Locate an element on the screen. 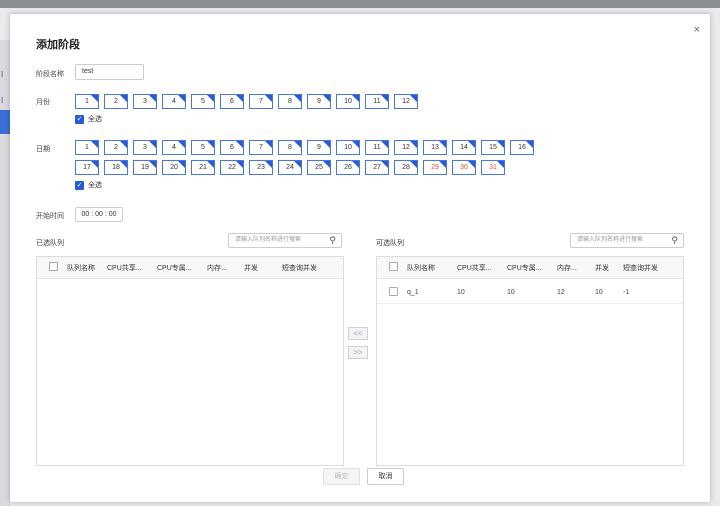  row-checkbox is located at coordinates (392, 292).